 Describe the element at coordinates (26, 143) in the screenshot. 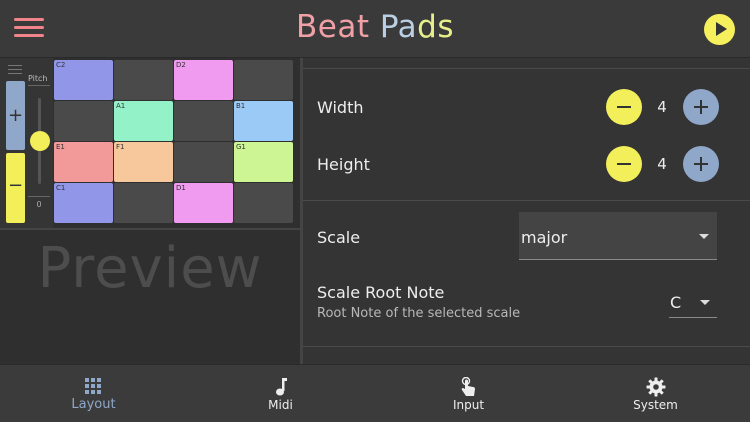

I see `pitch-octave-controls: Pitch + − 0` at that location.